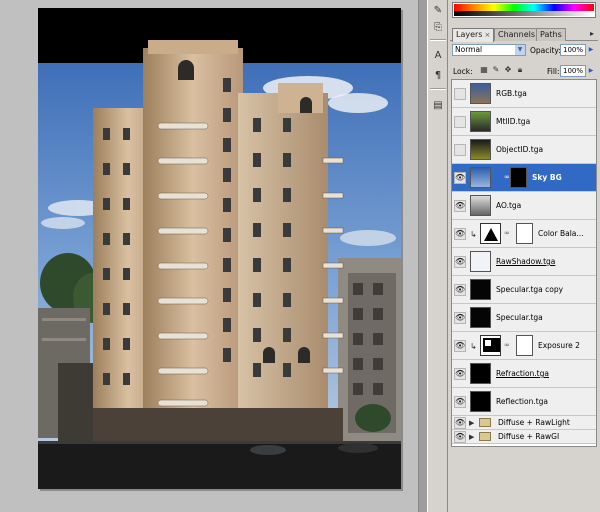 The height and width of the screenshot is (512, 600). What do you see at coordinates (438, 27) in the screenshot?
I see `clone-stamp-icon: ⎘` at bounding box center [438, 27].